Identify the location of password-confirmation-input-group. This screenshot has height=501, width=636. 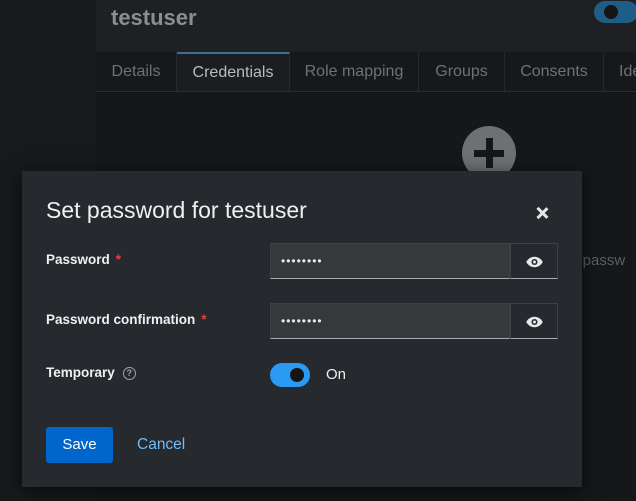
(414, 321).